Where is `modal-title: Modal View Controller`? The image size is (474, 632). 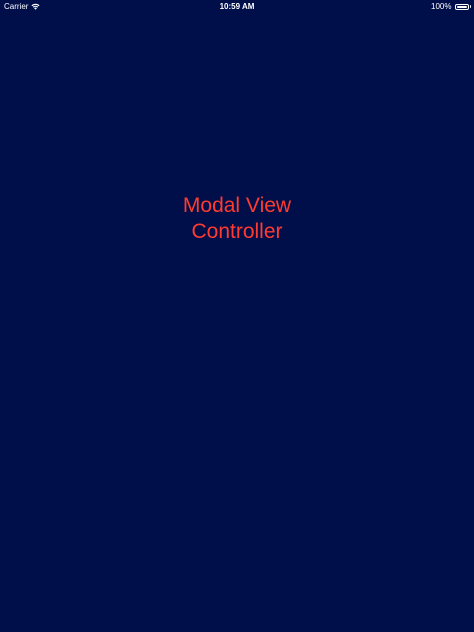
modal-title: Modal View Controller is located at coordinates (237, 219).